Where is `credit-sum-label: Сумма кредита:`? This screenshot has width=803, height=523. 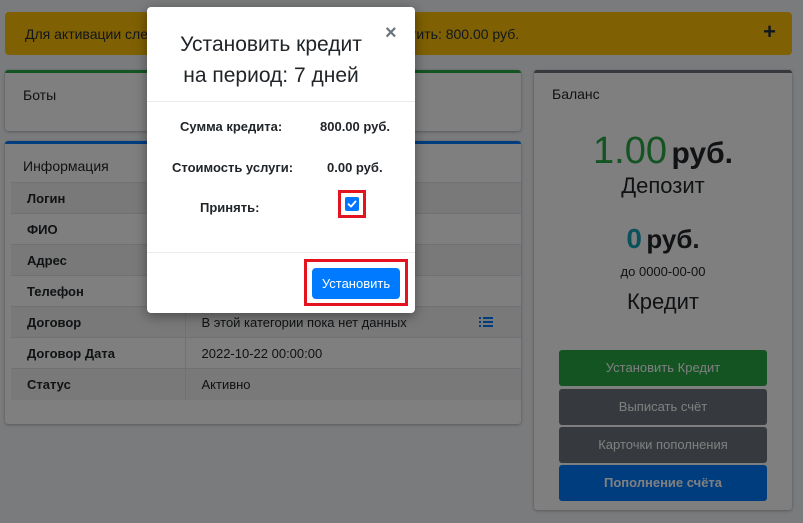
credit-sum-label: Сумма кредита: is located at coordinates (231, 126).